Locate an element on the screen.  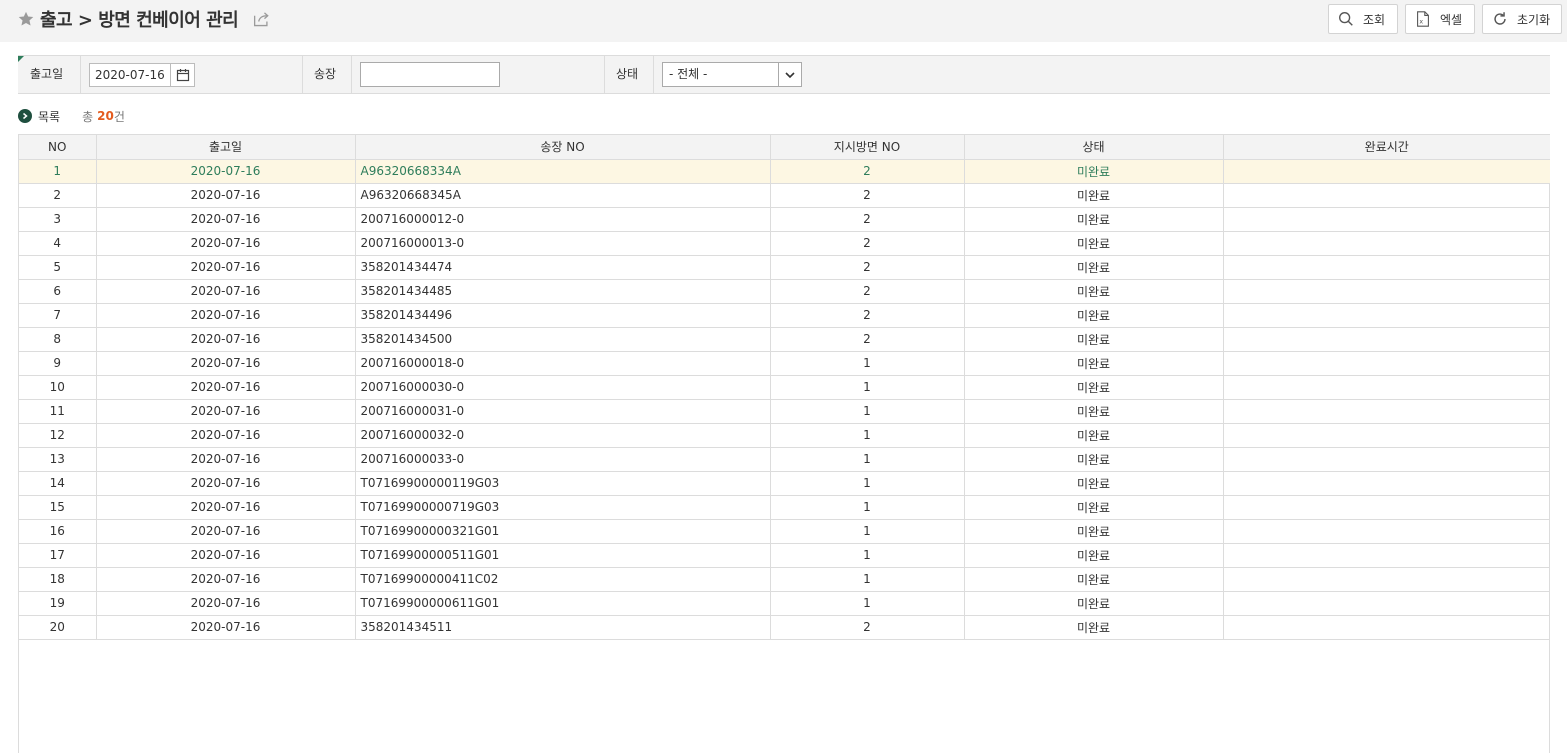
column-header-invoice-no: 송장 NO is located at coordinates (563, 147).